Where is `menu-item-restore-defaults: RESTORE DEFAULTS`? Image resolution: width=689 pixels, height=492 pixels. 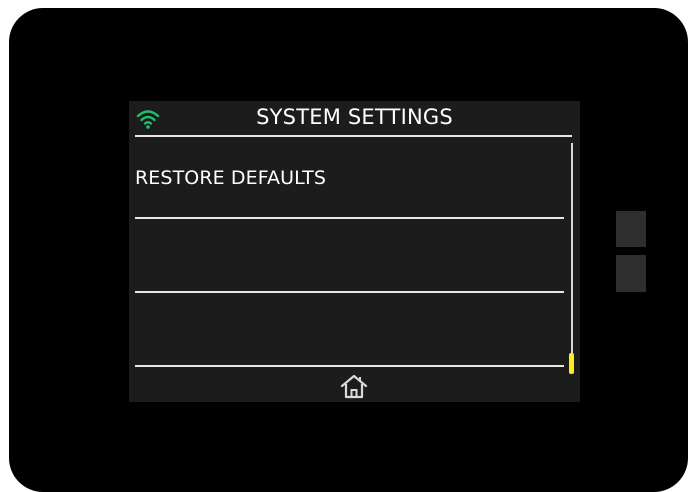 menu-item-restore-defaults: RESTORE DEFAULTS is located at coordinates (349, 182).